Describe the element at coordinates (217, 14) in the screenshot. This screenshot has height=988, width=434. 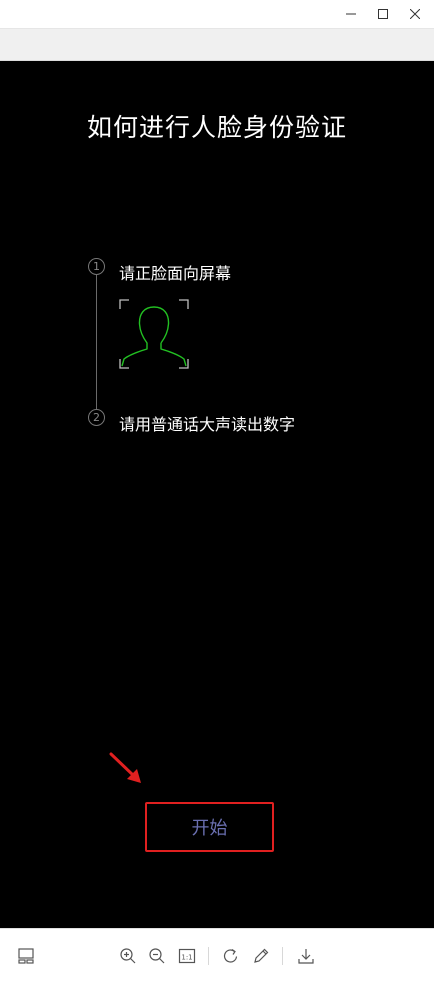
I see `window-titlebar` at that location.